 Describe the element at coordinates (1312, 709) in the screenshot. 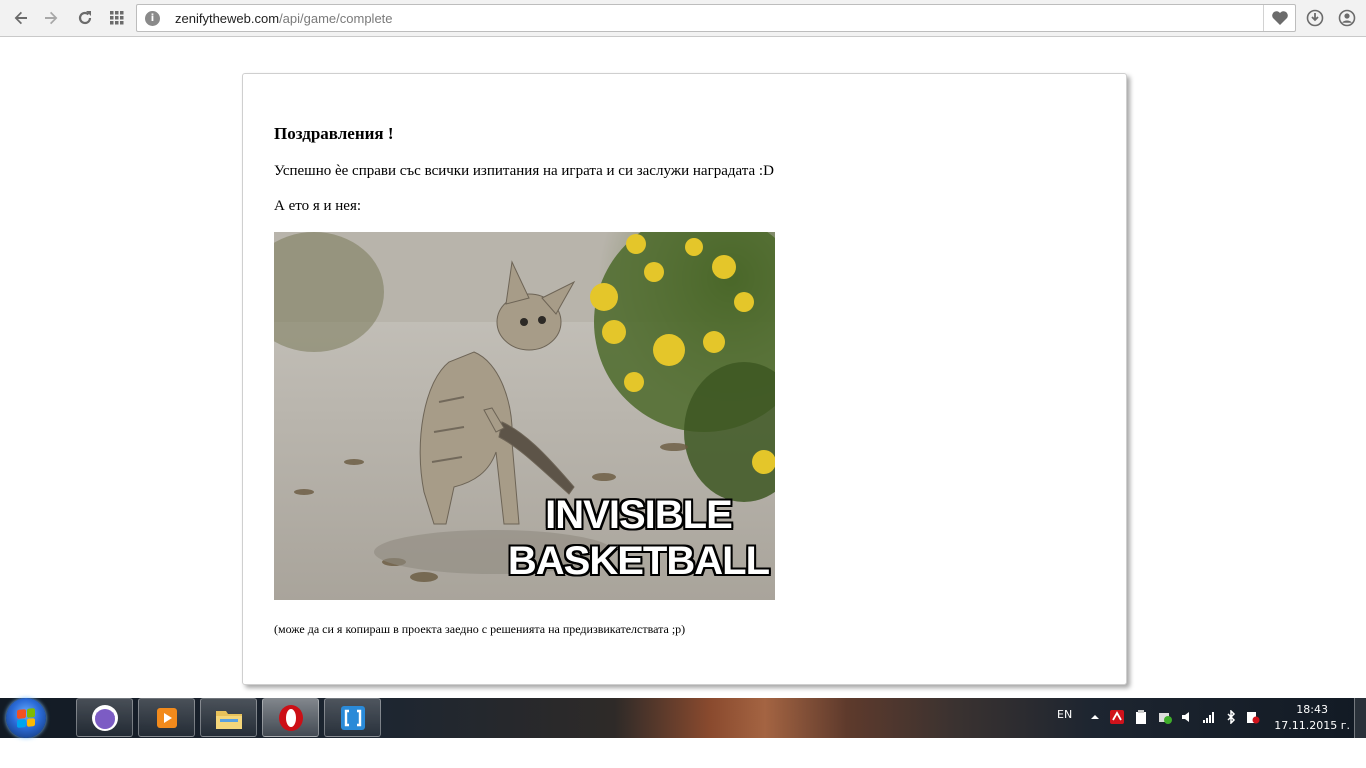

I see `clock-time: 18:43` at that location.